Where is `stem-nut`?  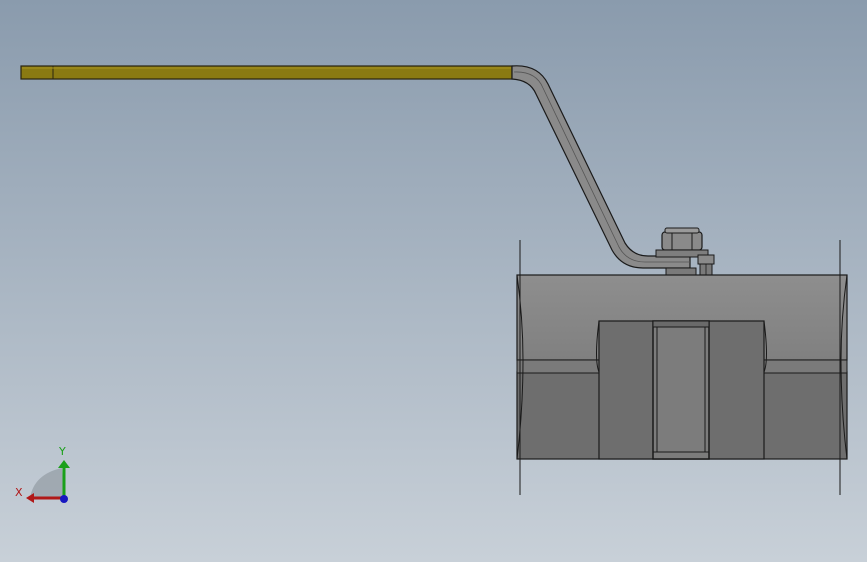 stem-nut is located at coordinates (682, 242).